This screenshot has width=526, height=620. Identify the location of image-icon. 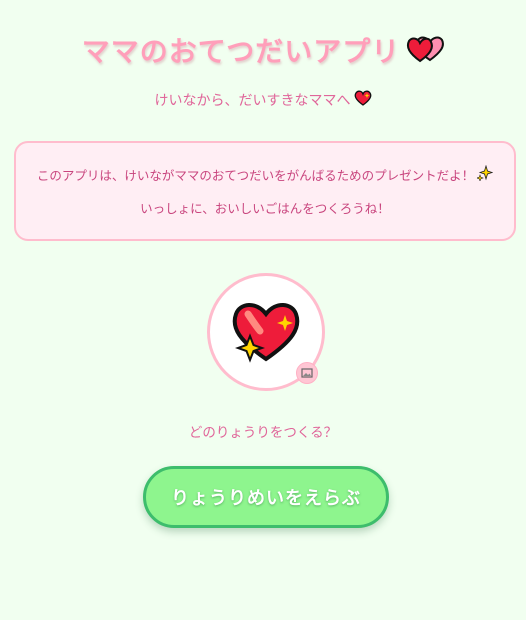
(307, 373).